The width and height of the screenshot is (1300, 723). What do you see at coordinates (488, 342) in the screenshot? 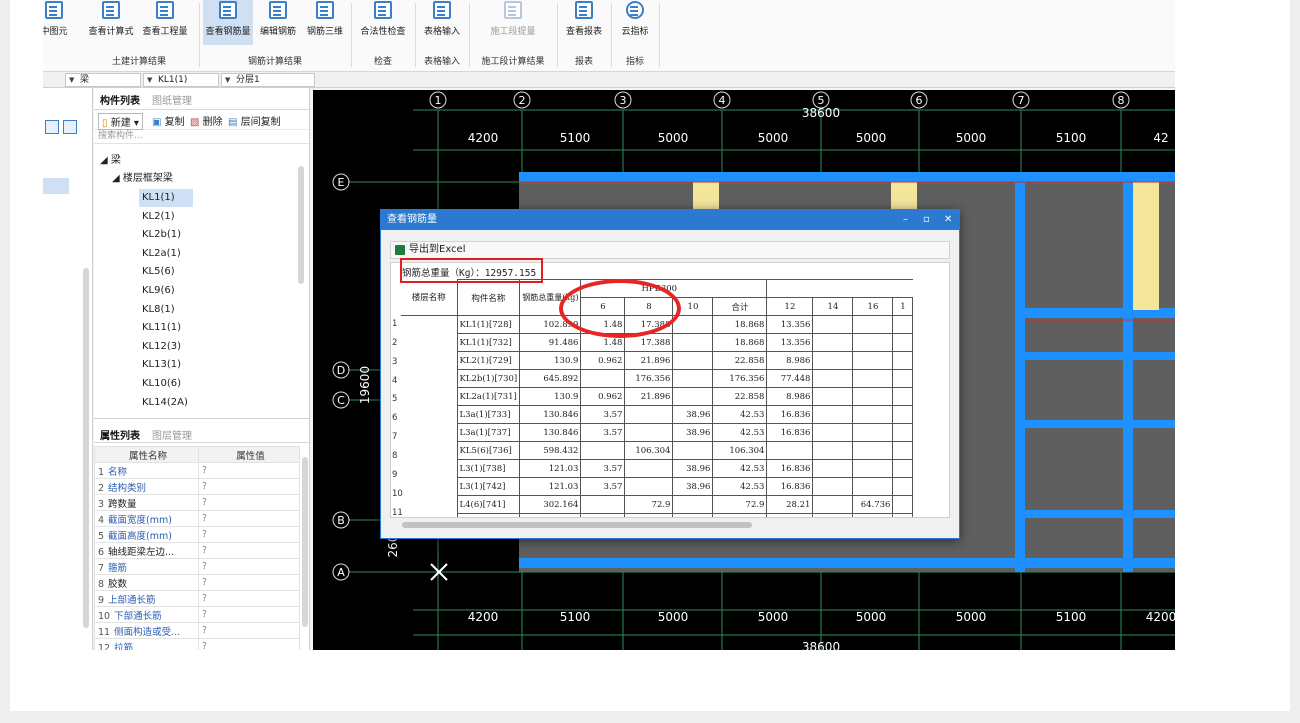
I see `component-name-cell: KL1(1)[732]` at bounding box center [488, 342].